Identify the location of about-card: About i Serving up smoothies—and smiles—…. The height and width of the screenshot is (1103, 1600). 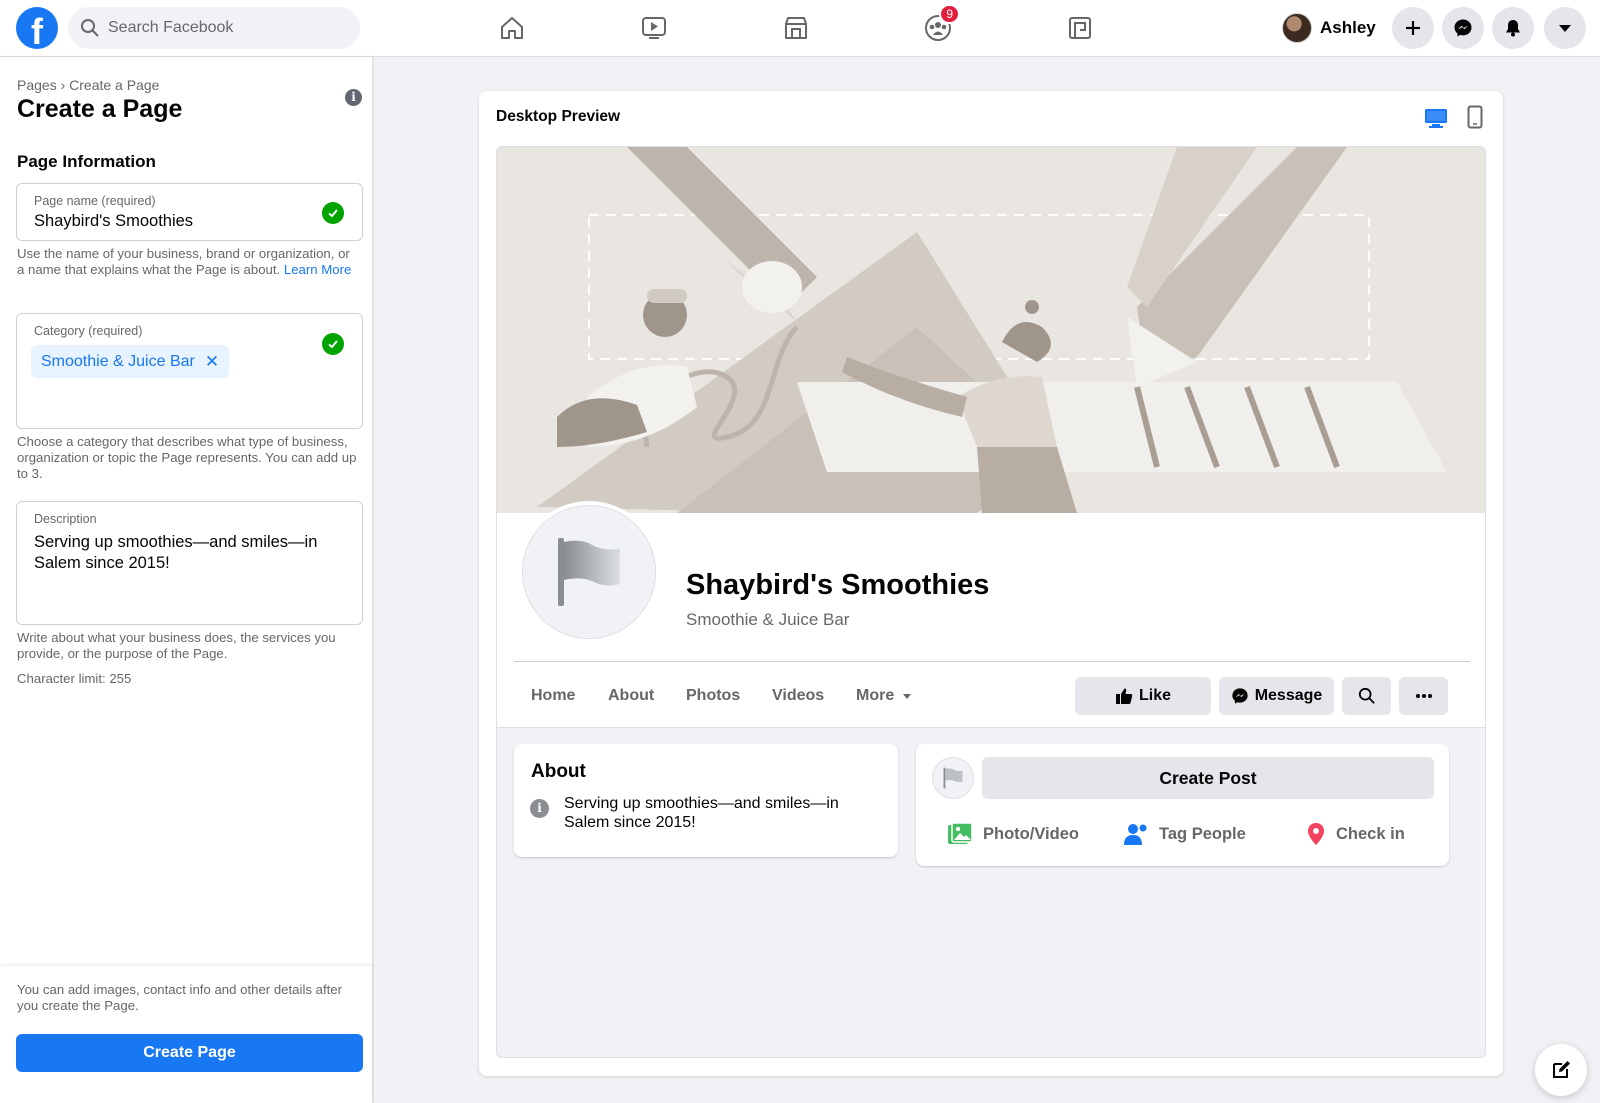
(706, 800).